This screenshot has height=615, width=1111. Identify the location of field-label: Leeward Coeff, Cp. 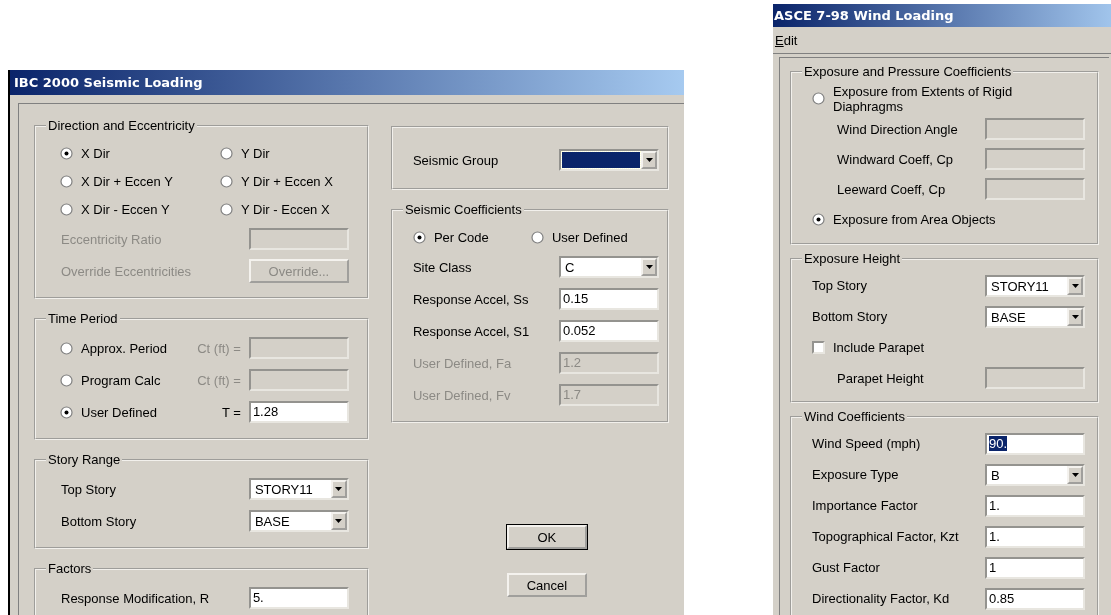
(891, 189).